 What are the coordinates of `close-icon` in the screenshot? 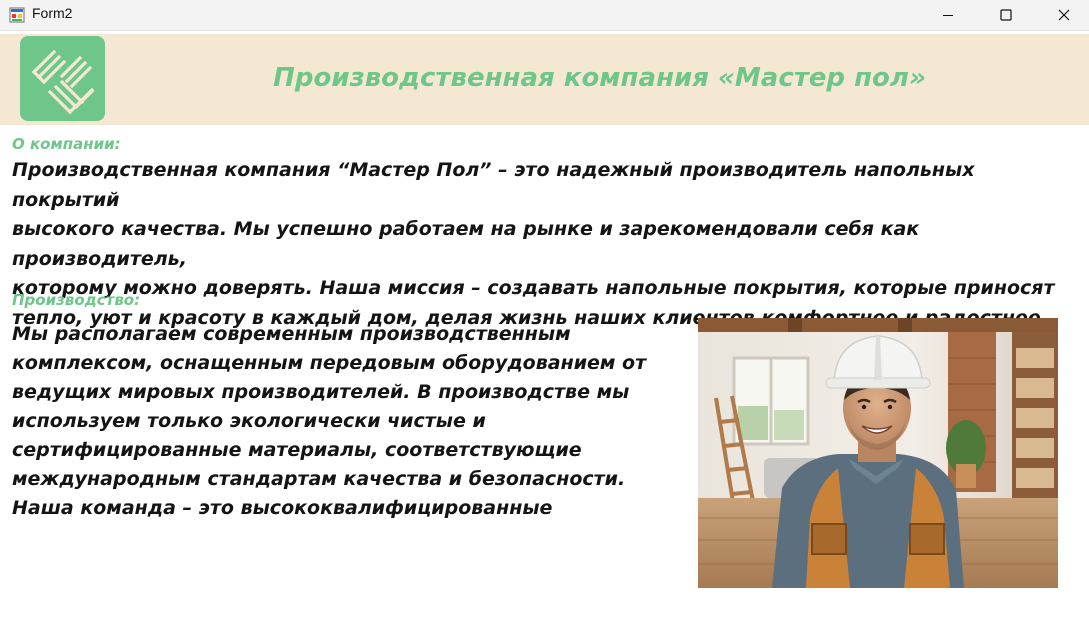 It's located at (1064, 15).